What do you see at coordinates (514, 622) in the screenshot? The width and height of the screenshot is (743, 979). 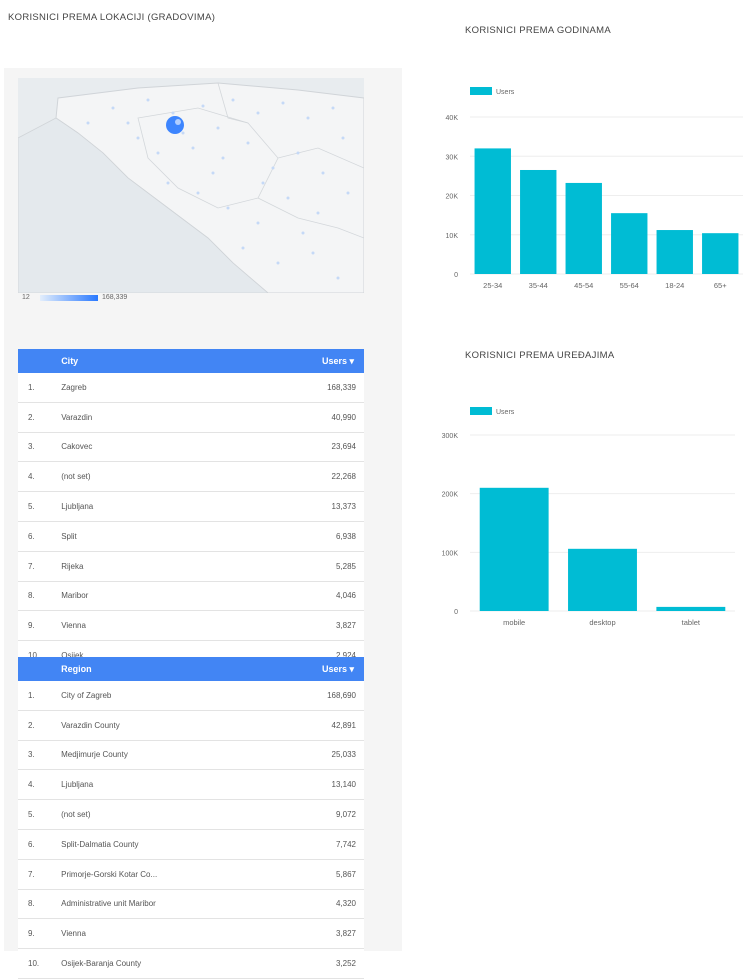 I see `x-tick-label: mobile` at bounding box center [514, 622].